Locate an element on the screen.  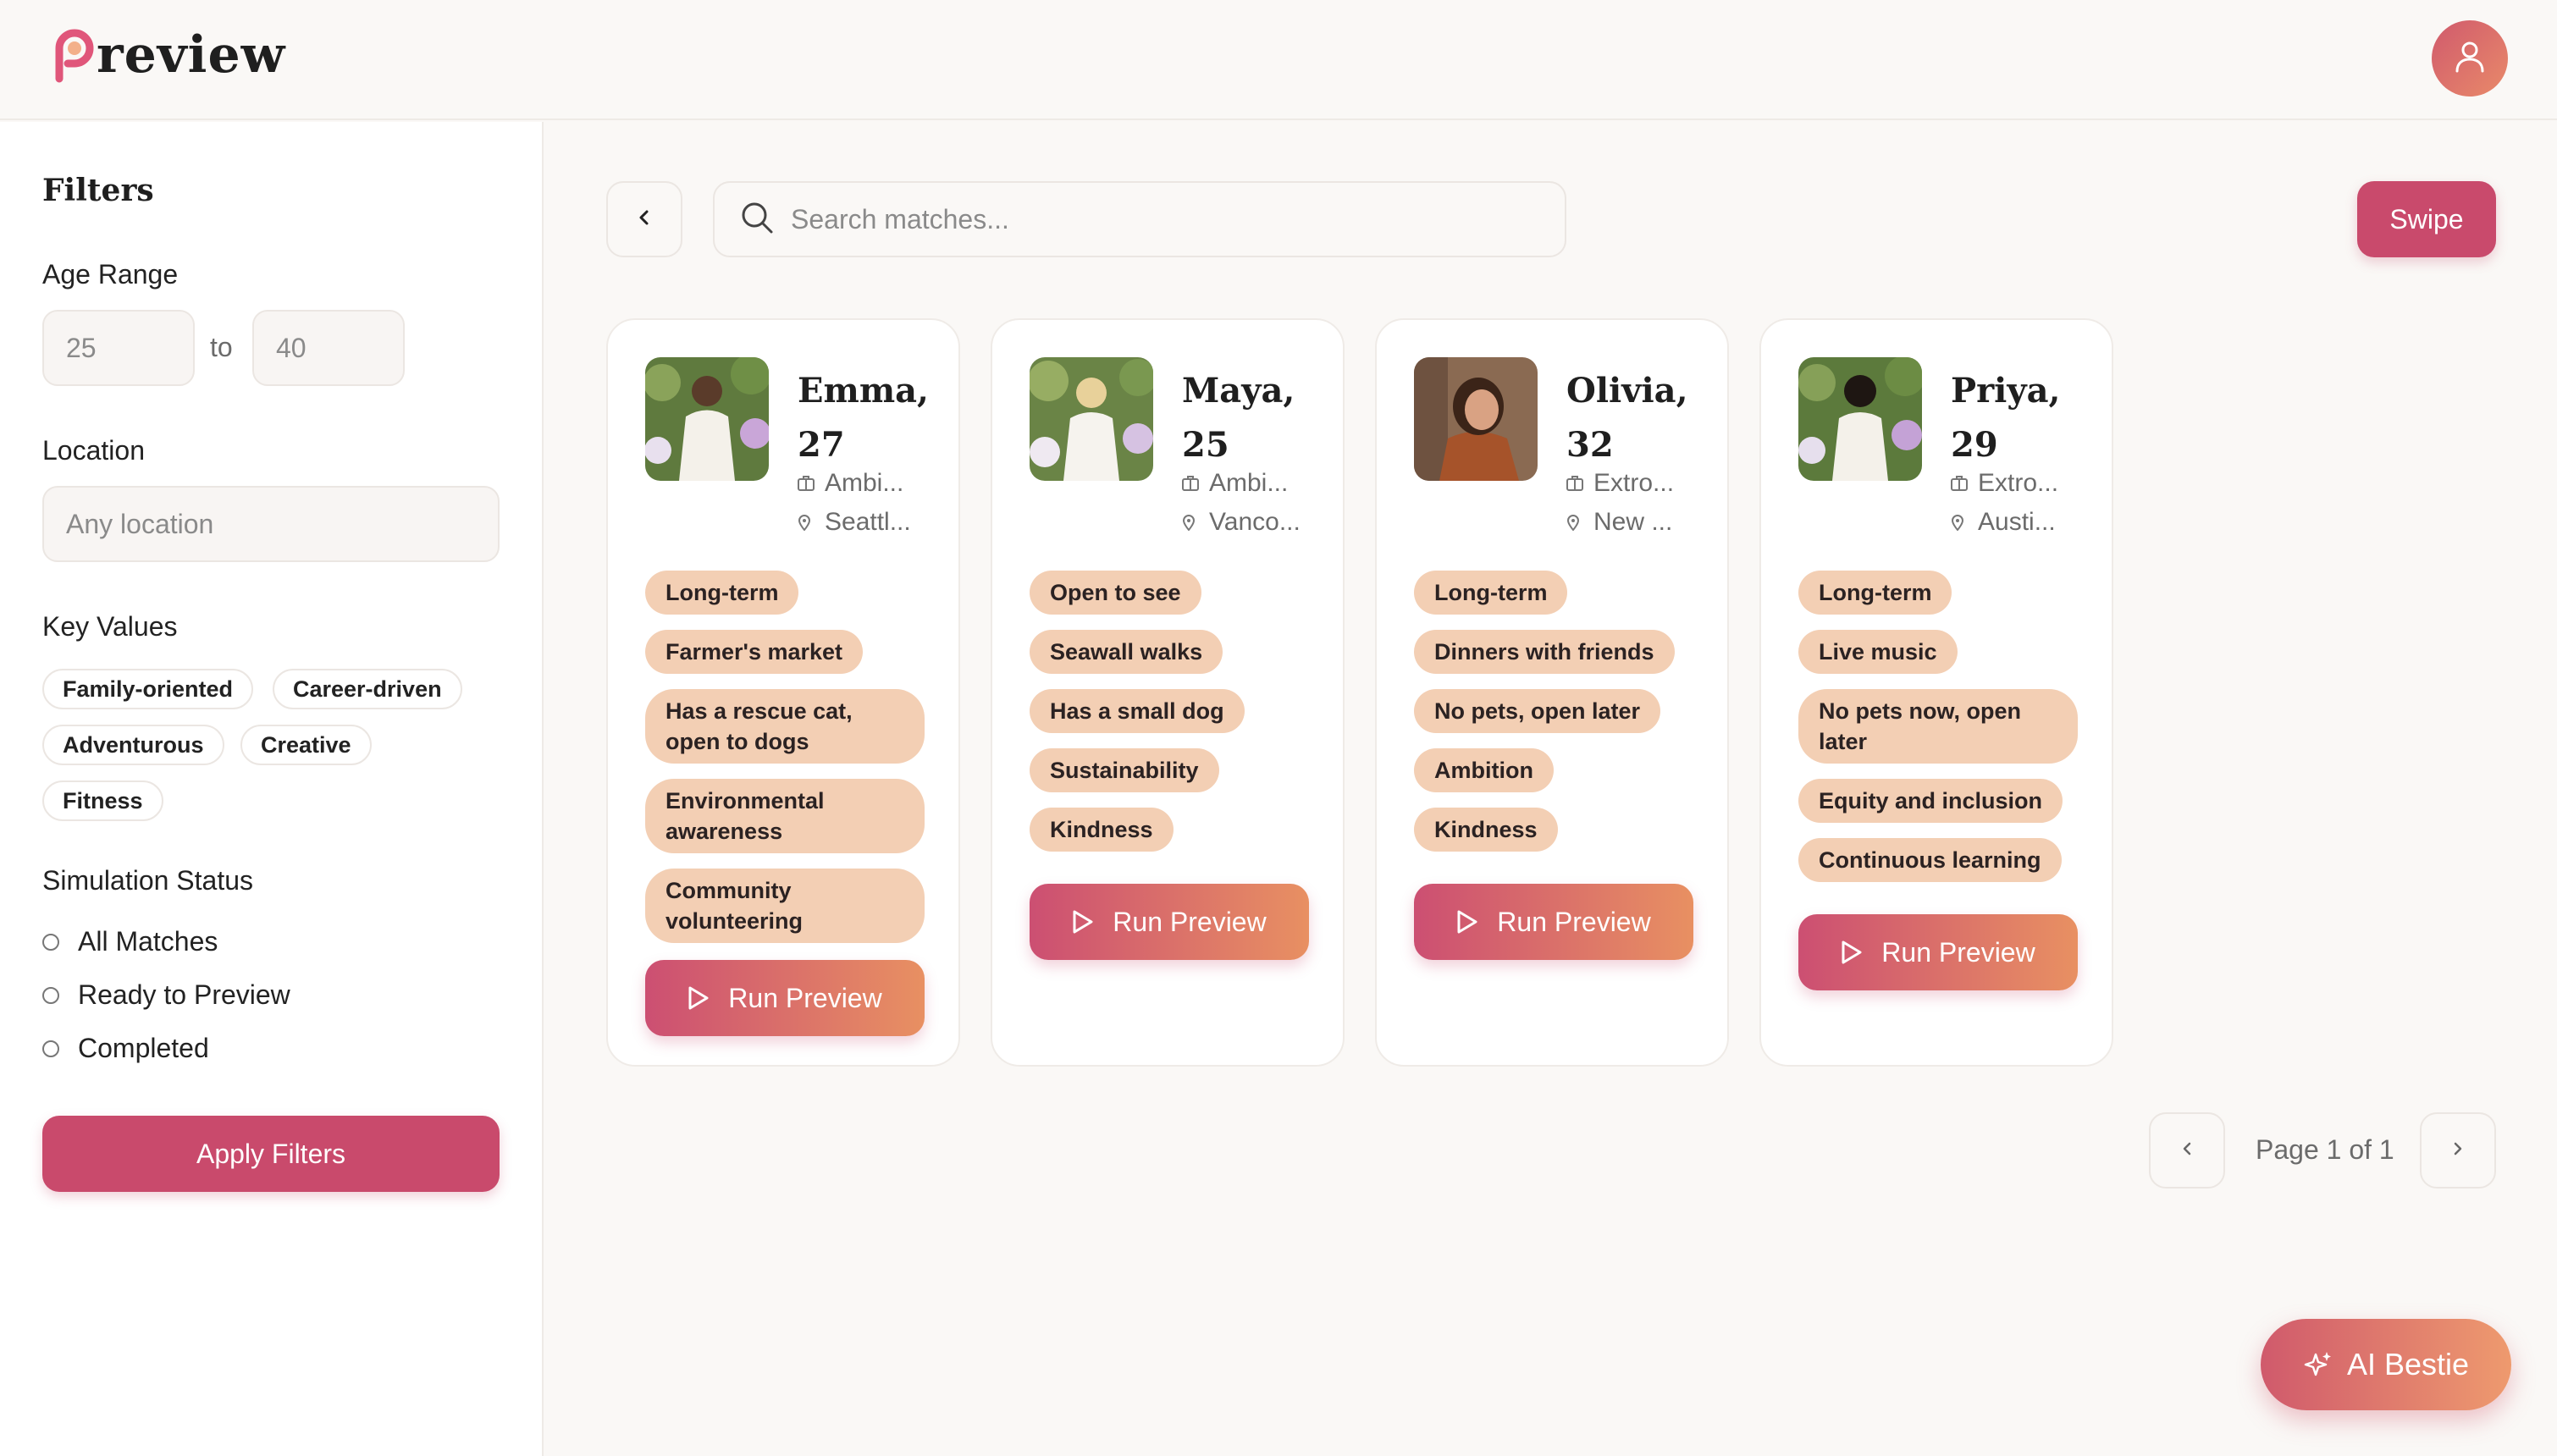
back-button is located at coordinates (644, 219).